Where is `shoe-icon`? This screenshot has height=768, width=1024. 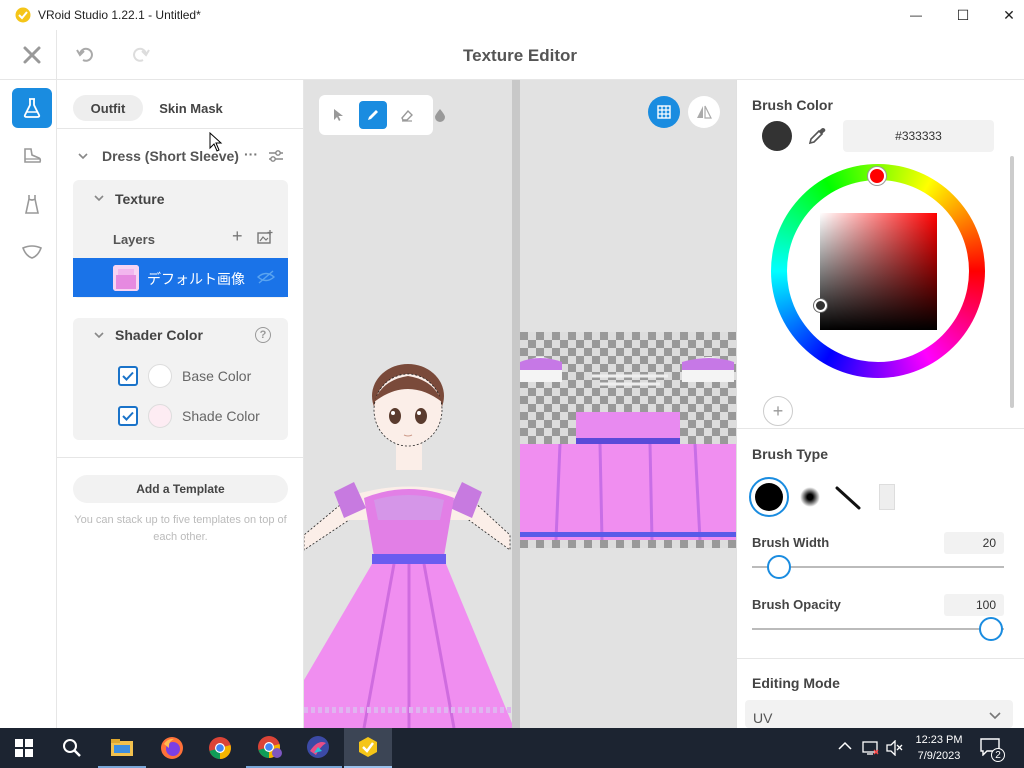 shoe-icon is located at coordinates (32, 156).